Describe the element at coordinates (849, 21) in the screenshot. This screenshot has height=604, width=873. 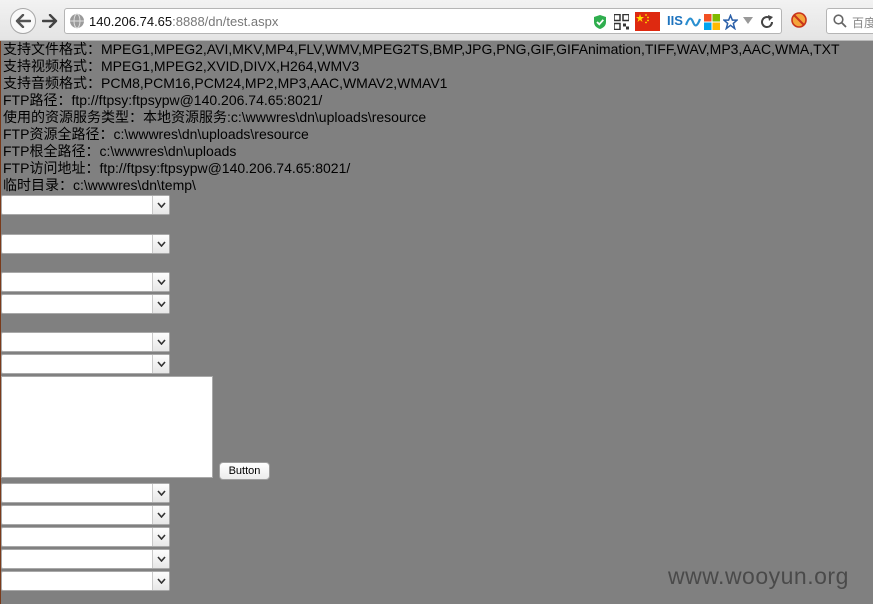
I see `search-box: 百度` at that location.